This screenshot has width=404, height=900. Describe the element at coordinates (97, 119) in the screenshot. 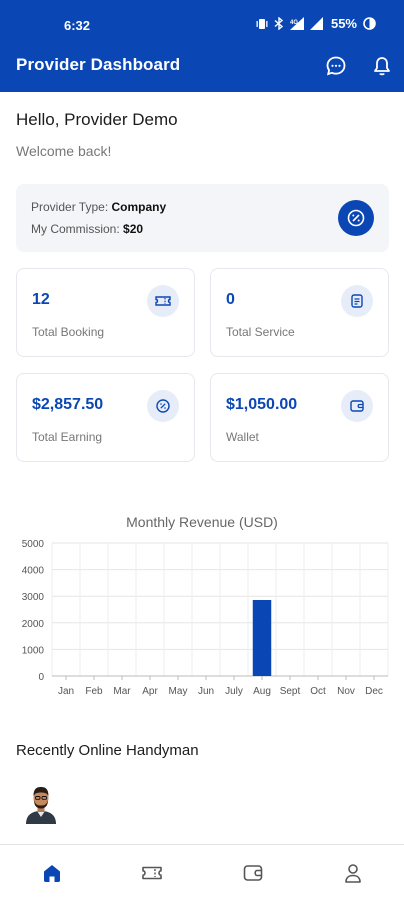

I see `greeting-text: Hello, Provider Demo` at that location.